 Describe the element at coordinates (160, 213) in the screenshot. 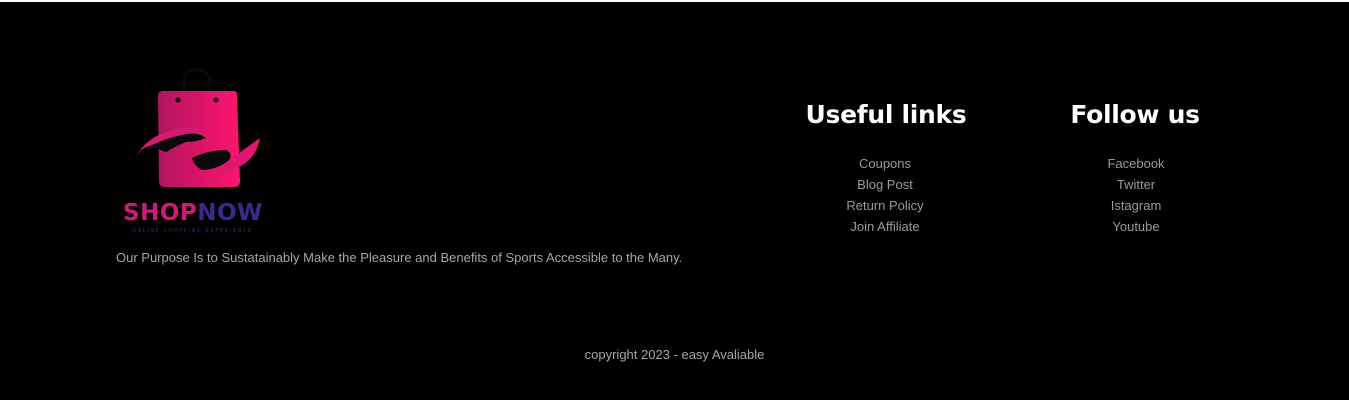

I see `brand-name-shop: SHOP` at that location.